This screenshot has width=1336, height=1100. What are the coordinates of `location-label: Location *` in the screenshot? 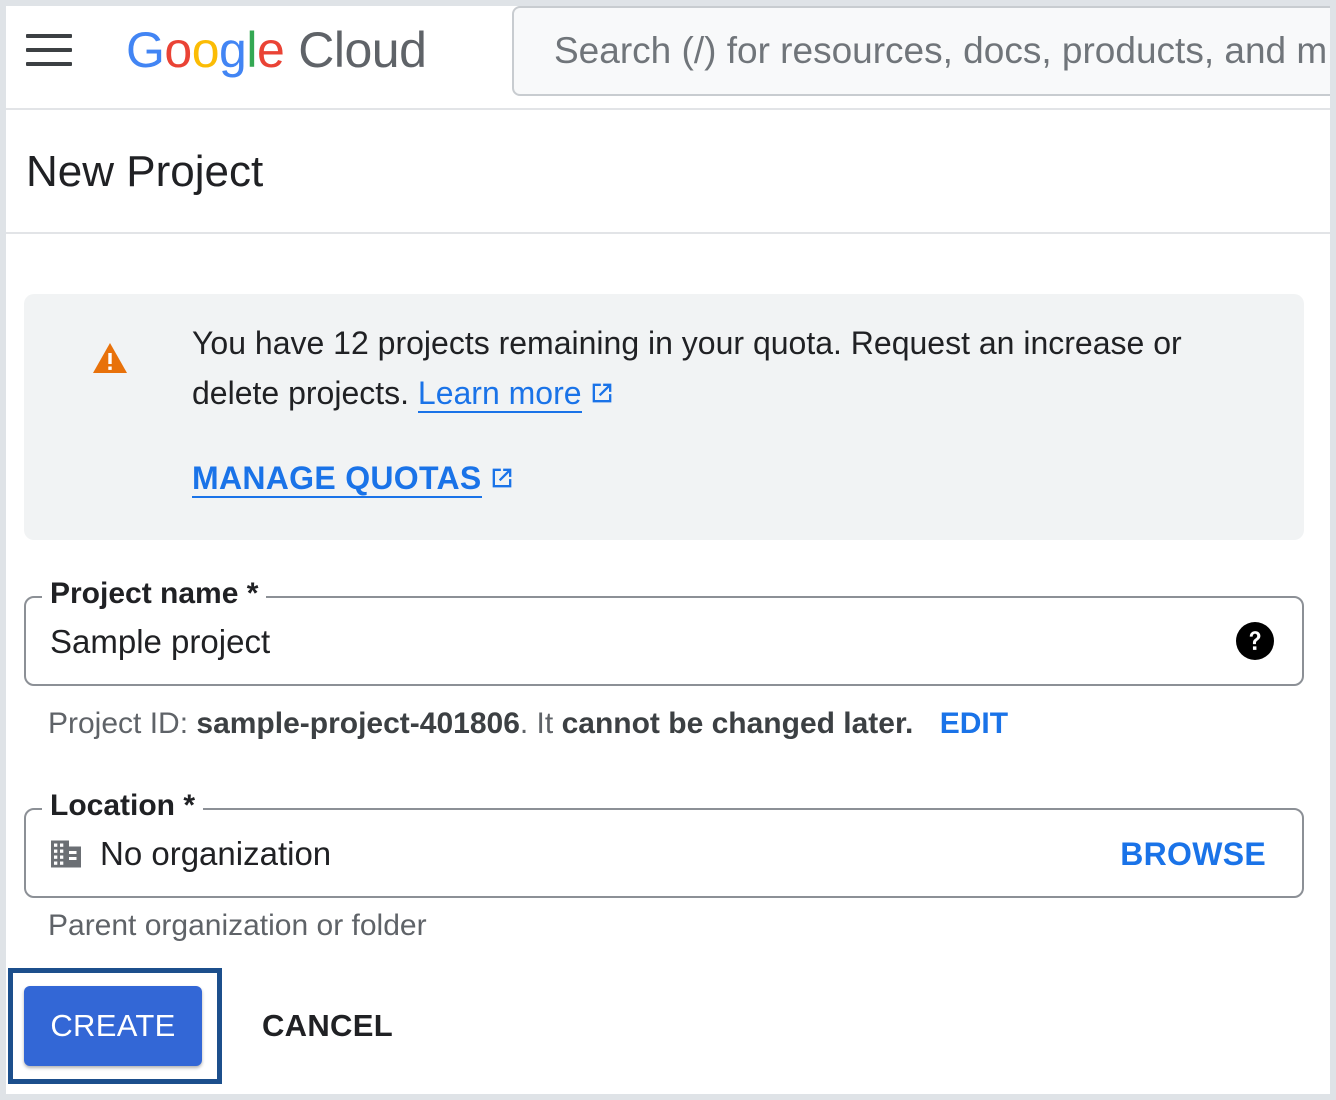 It's located at (123, 806).